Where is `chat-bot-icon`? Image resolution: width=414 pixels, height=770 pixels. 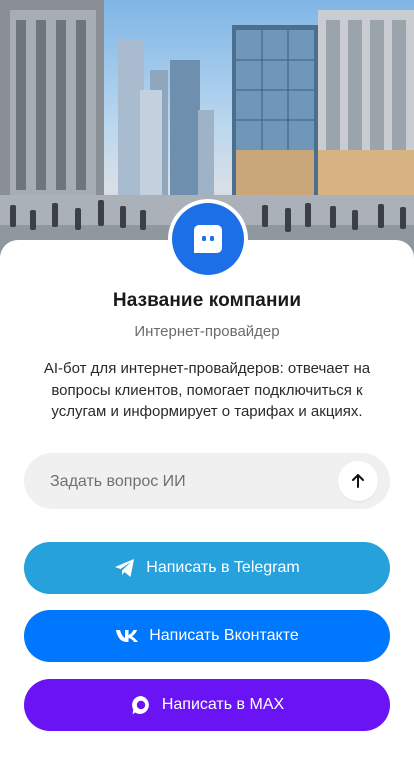
chat-bot-icon is located at coordinates (208, 239).